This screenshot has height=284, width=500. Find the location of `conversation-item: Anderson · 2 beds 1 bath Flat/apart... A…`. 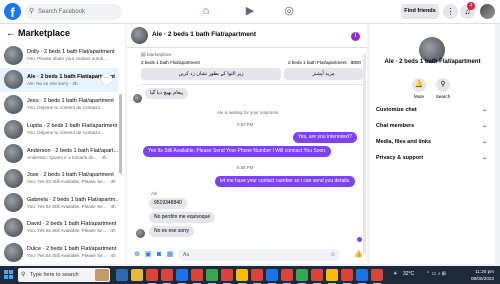

conversation-item: Anderson · 2 beds 1 bath Flat/apart... A… is located at coordinates (59, 153).